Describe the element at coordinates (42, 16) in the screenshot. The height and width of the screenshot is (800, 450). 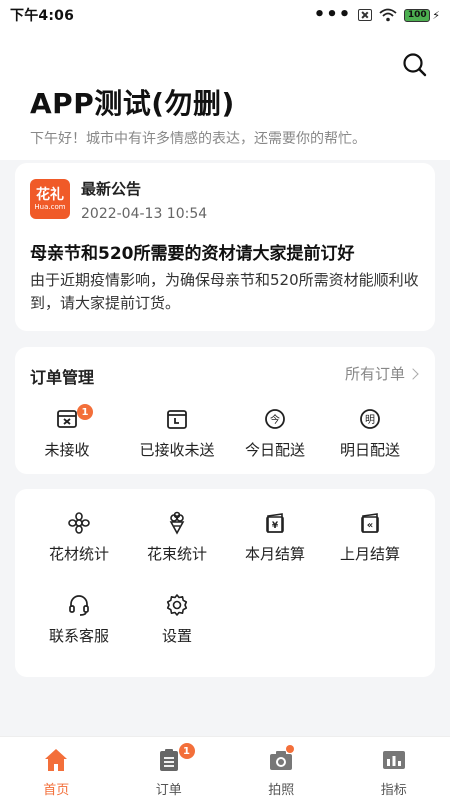
I see `status-time: 下午4:06` at that location.